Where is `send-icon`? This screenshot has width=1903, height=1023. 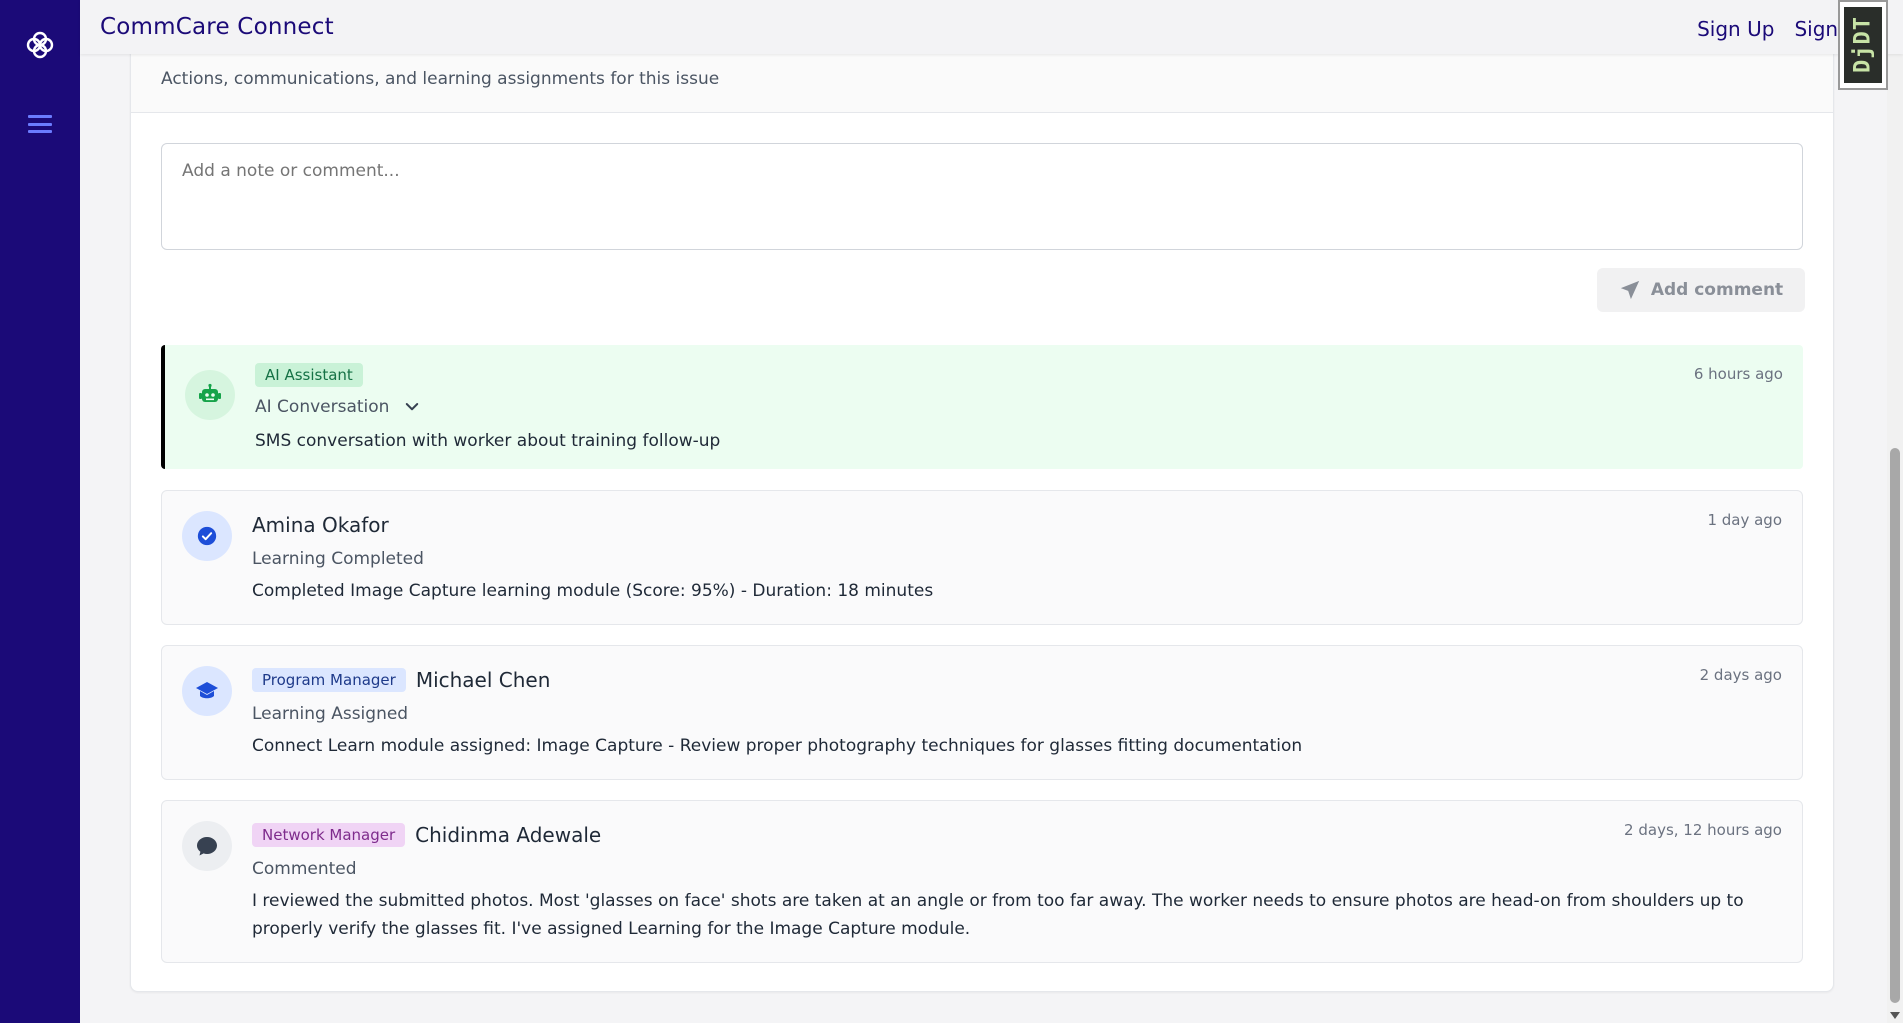 send-icon is located at coordinates (1629, 290).